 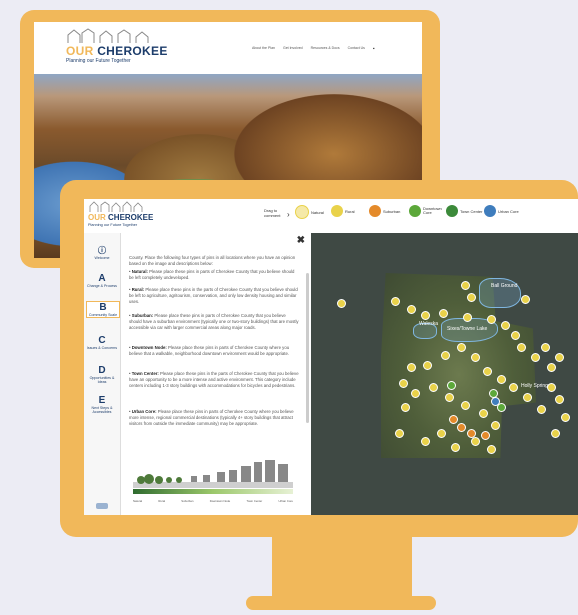 I want to click on monitor-stand-neck, so click(x=342, y=569).